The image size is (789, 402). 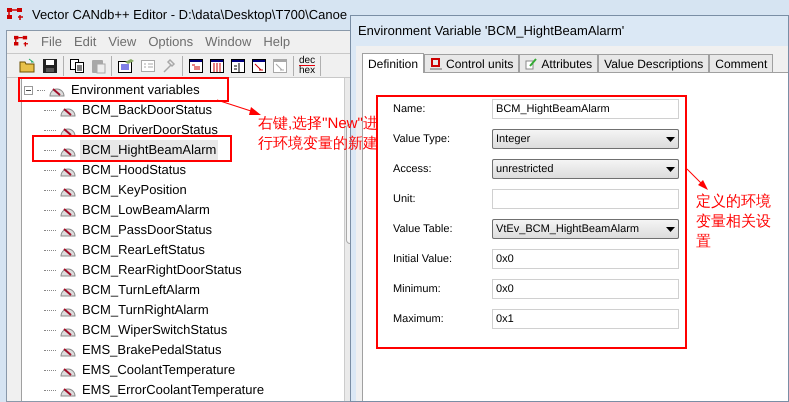 I want to click on menu-item: File, so click(x=51, y=42).